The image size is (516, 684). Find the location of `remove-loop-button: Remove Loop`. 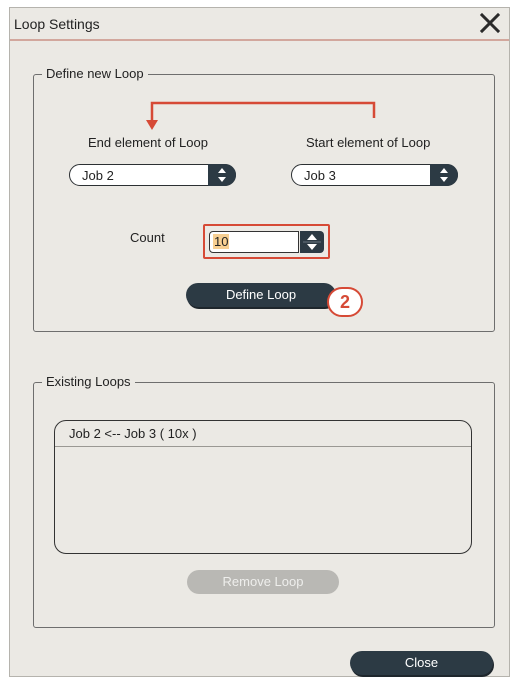

remove-loop-button: Remove Loop is located at coordinates (263, 582).